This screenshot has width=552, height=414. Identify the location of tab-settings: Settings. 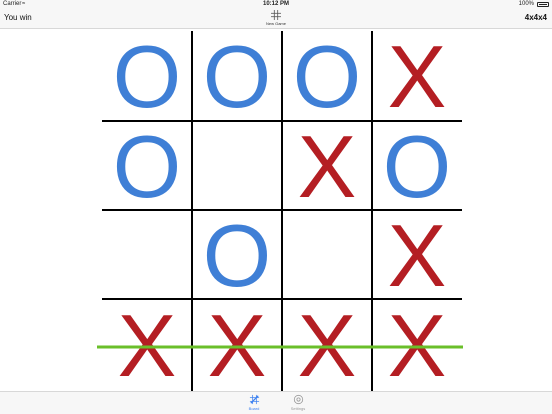
(298, 403).